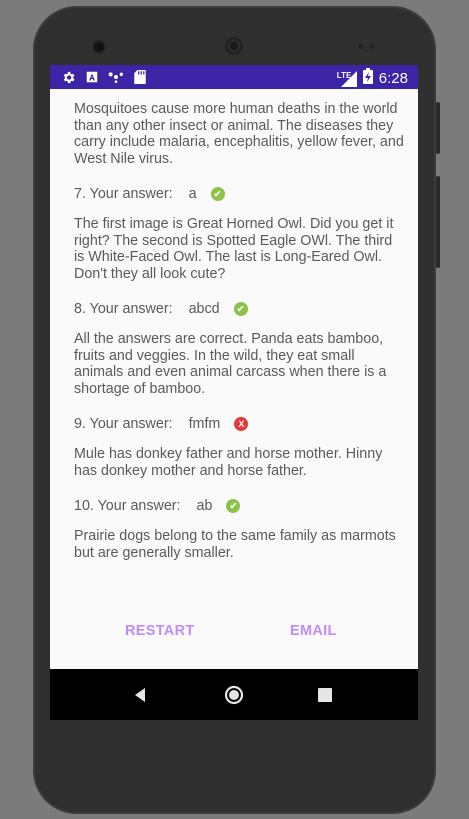  I want to click on power-button, so click(438, 128).